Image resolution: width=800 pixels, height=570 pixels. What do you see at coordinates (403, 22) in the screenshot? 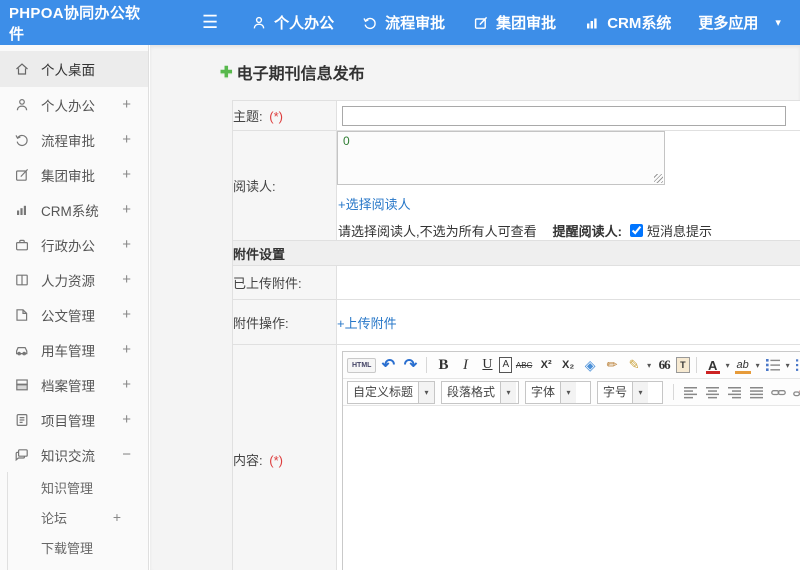
I see `nav-workflow-approval: 流程审批` at bounding box center [403, 22].